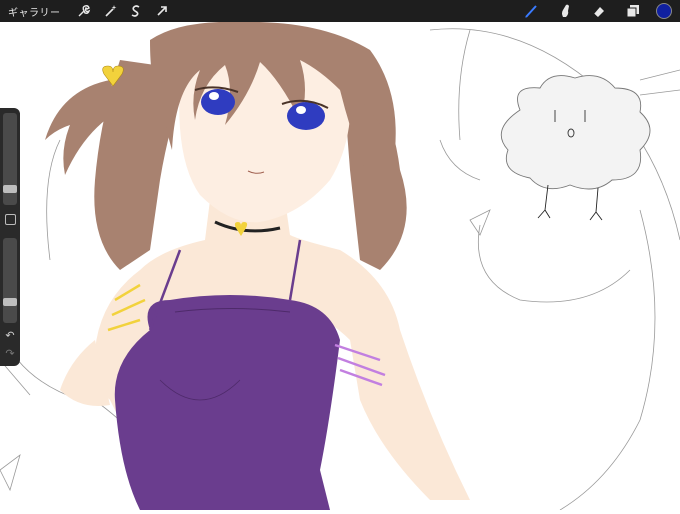  What do you see at coordinates (10, 353) in the screenshot?
I see `redo-icon: ↷` at bounding box center [10, 353].